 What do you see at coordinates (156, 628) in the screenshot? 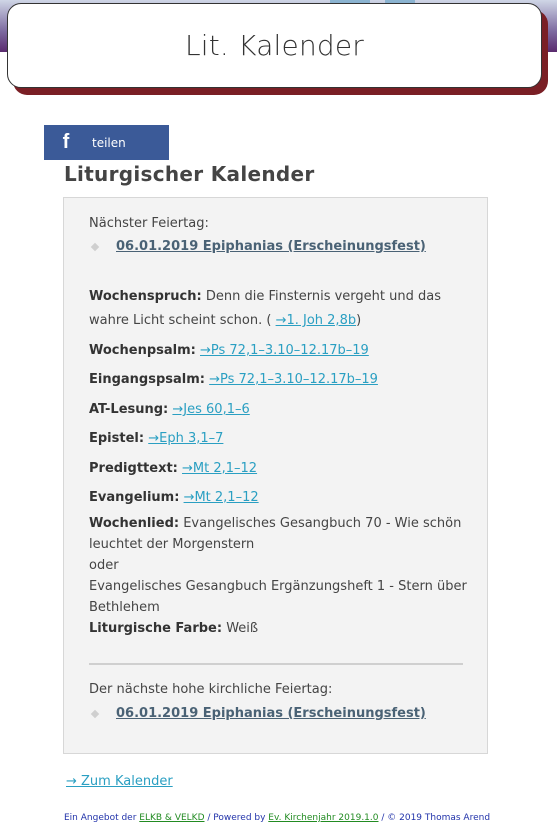
I see `farbe-label: Liturgische Farbe:` at bounding box center [156, 628].